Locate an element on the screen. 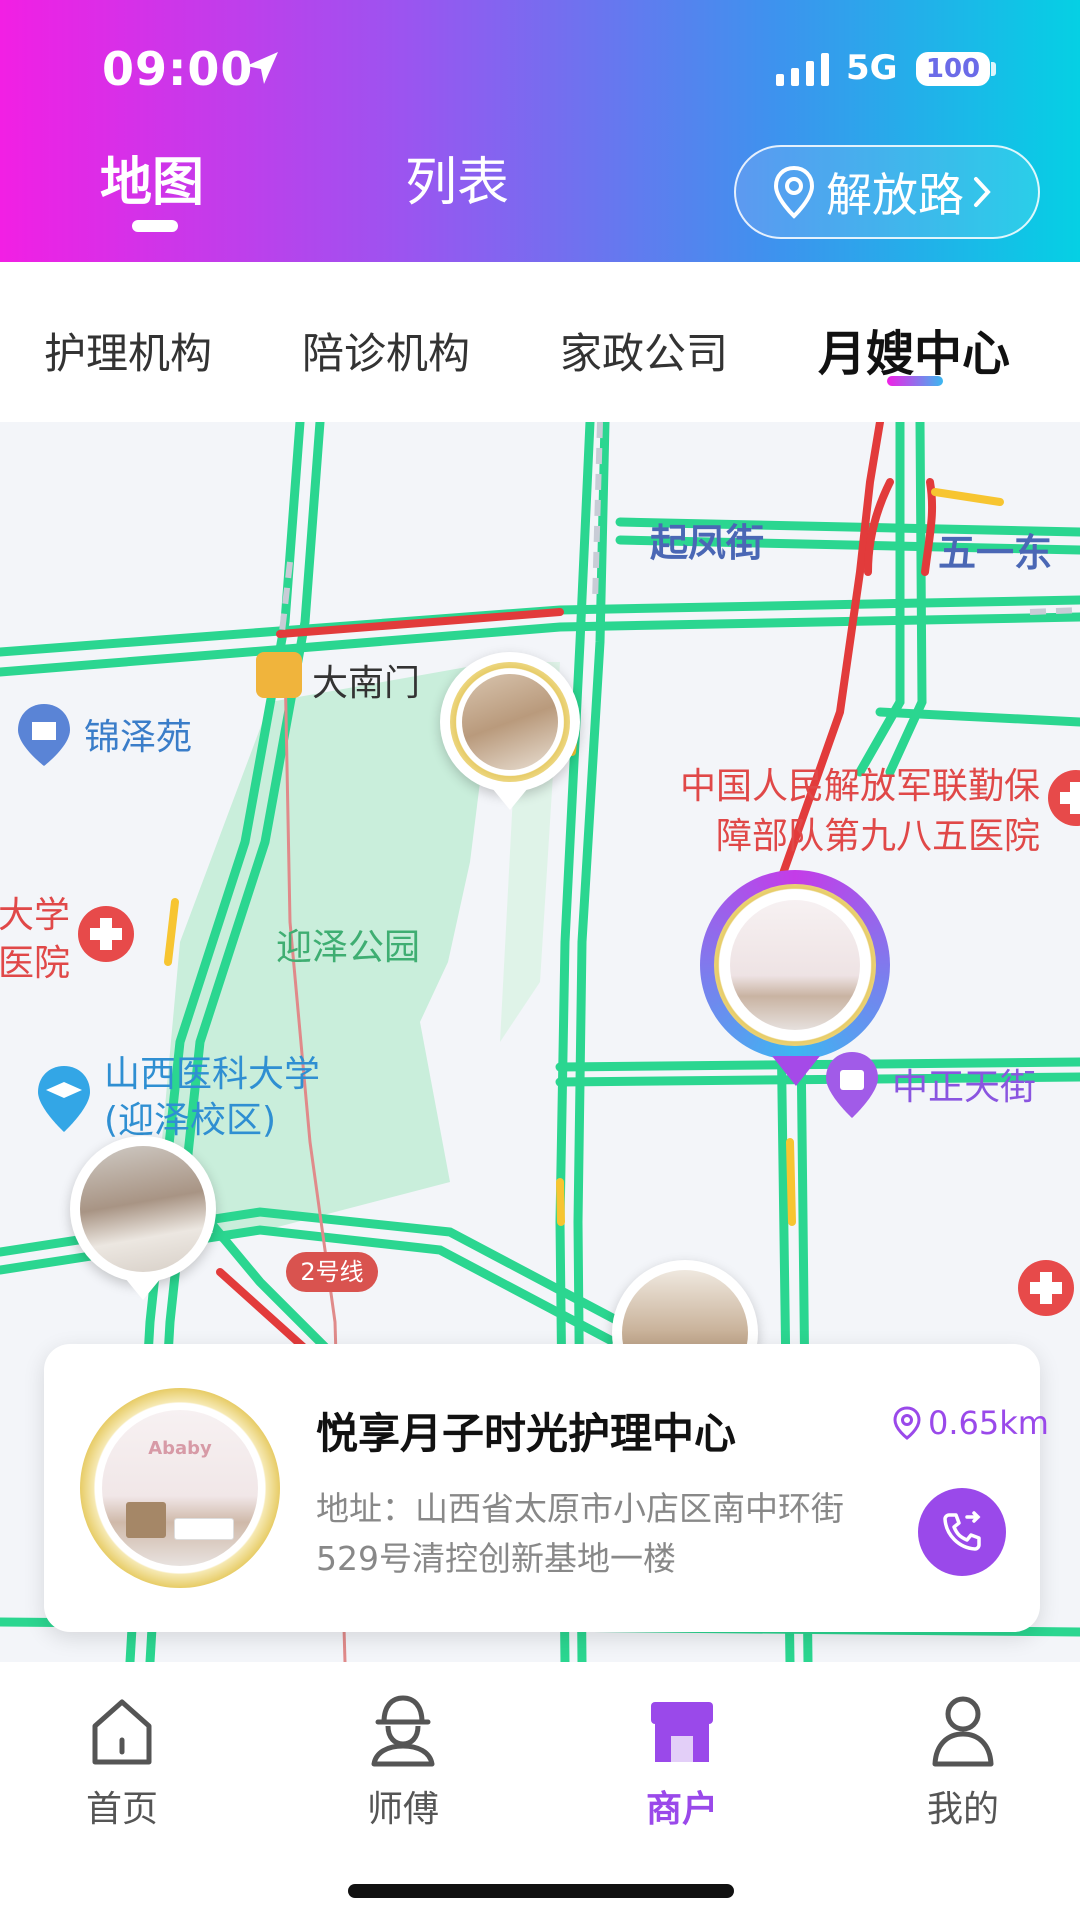 The width and height of the screenshot is (1080, 1920). merchant-name: 悦享月子时光护理中心 is located at coordinates (526, 1433).